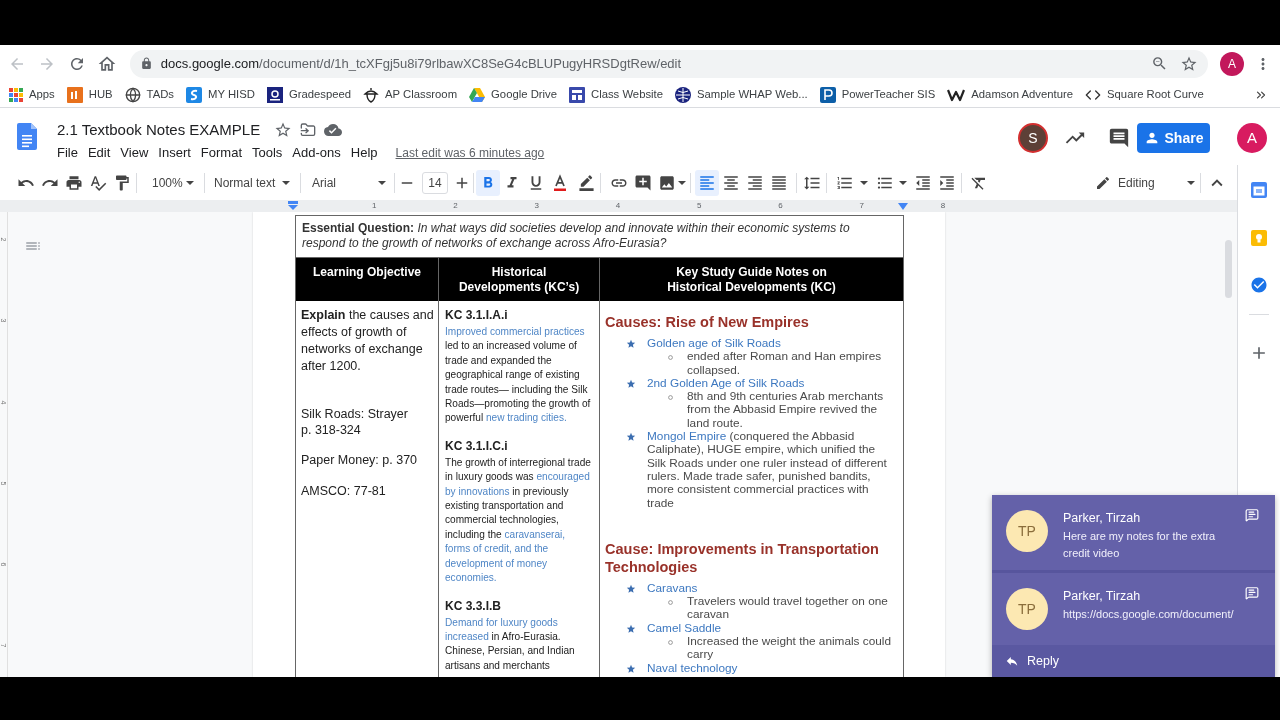 This screenshot has height=720, width=1280. What do you see at coordinates (16, 94) in the screenshot?
I see `apps-grid-icon` at bounding box center [16, 94].